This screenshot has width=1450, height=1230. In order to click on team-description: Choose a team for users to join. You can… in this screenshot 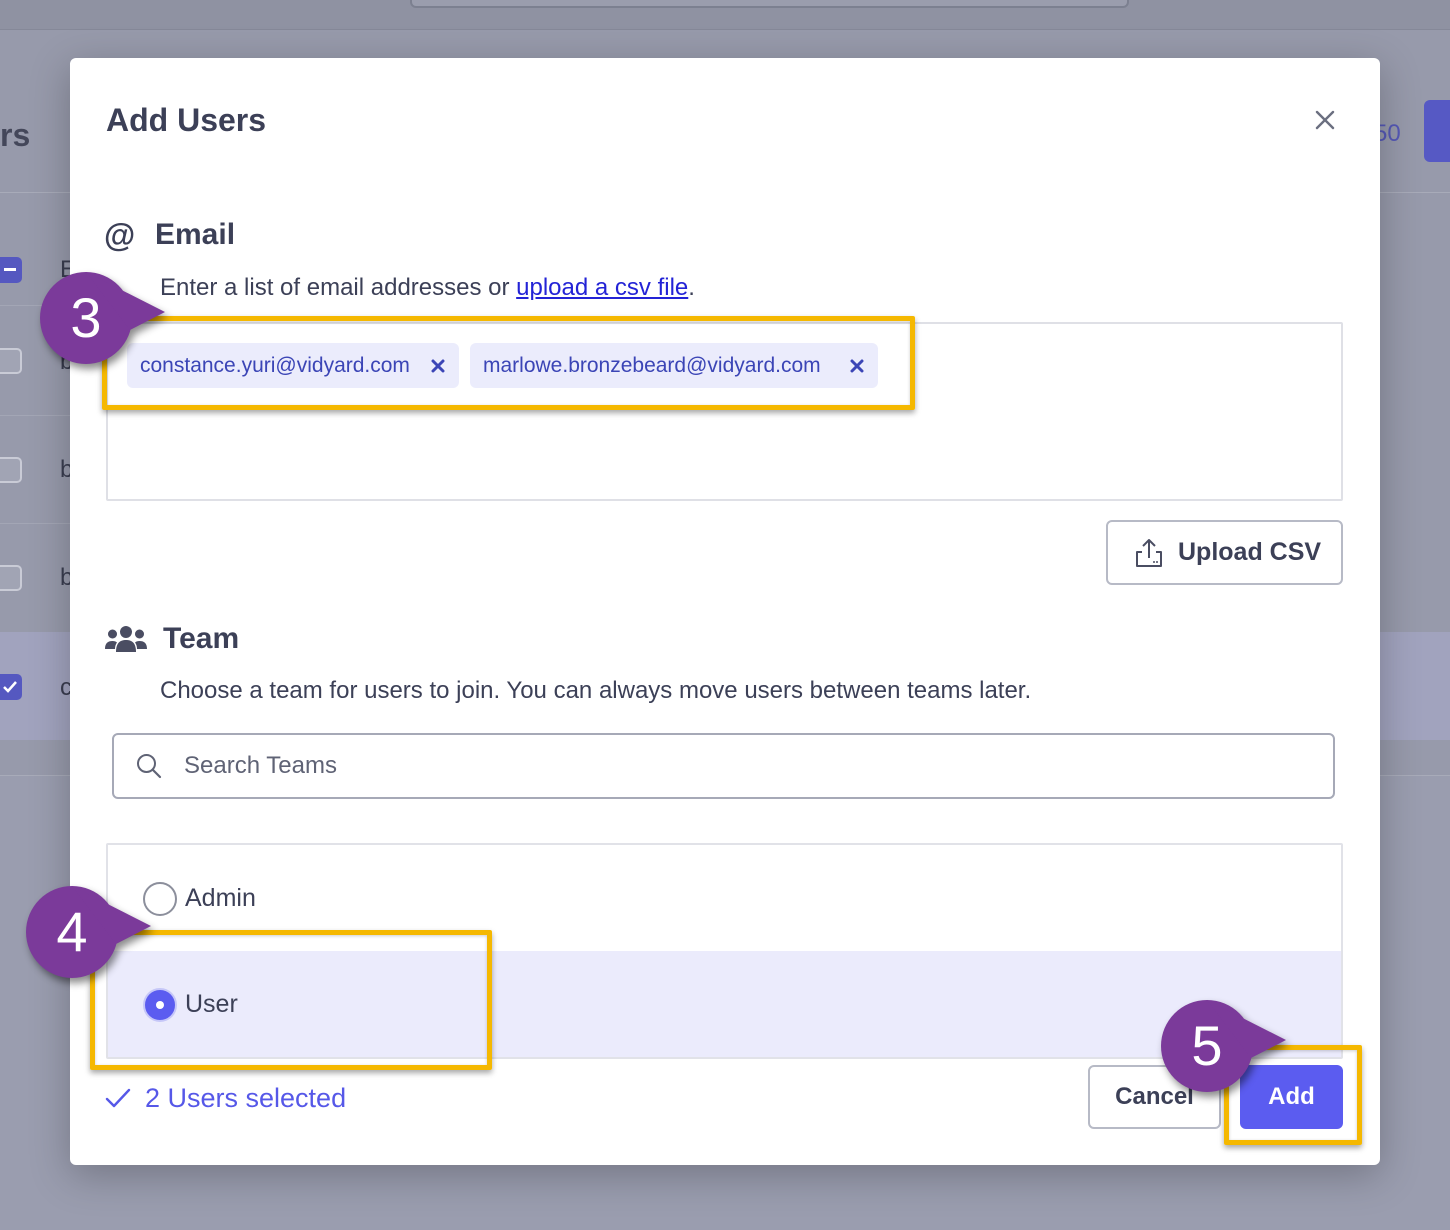, I will do `click(596, 690)`.